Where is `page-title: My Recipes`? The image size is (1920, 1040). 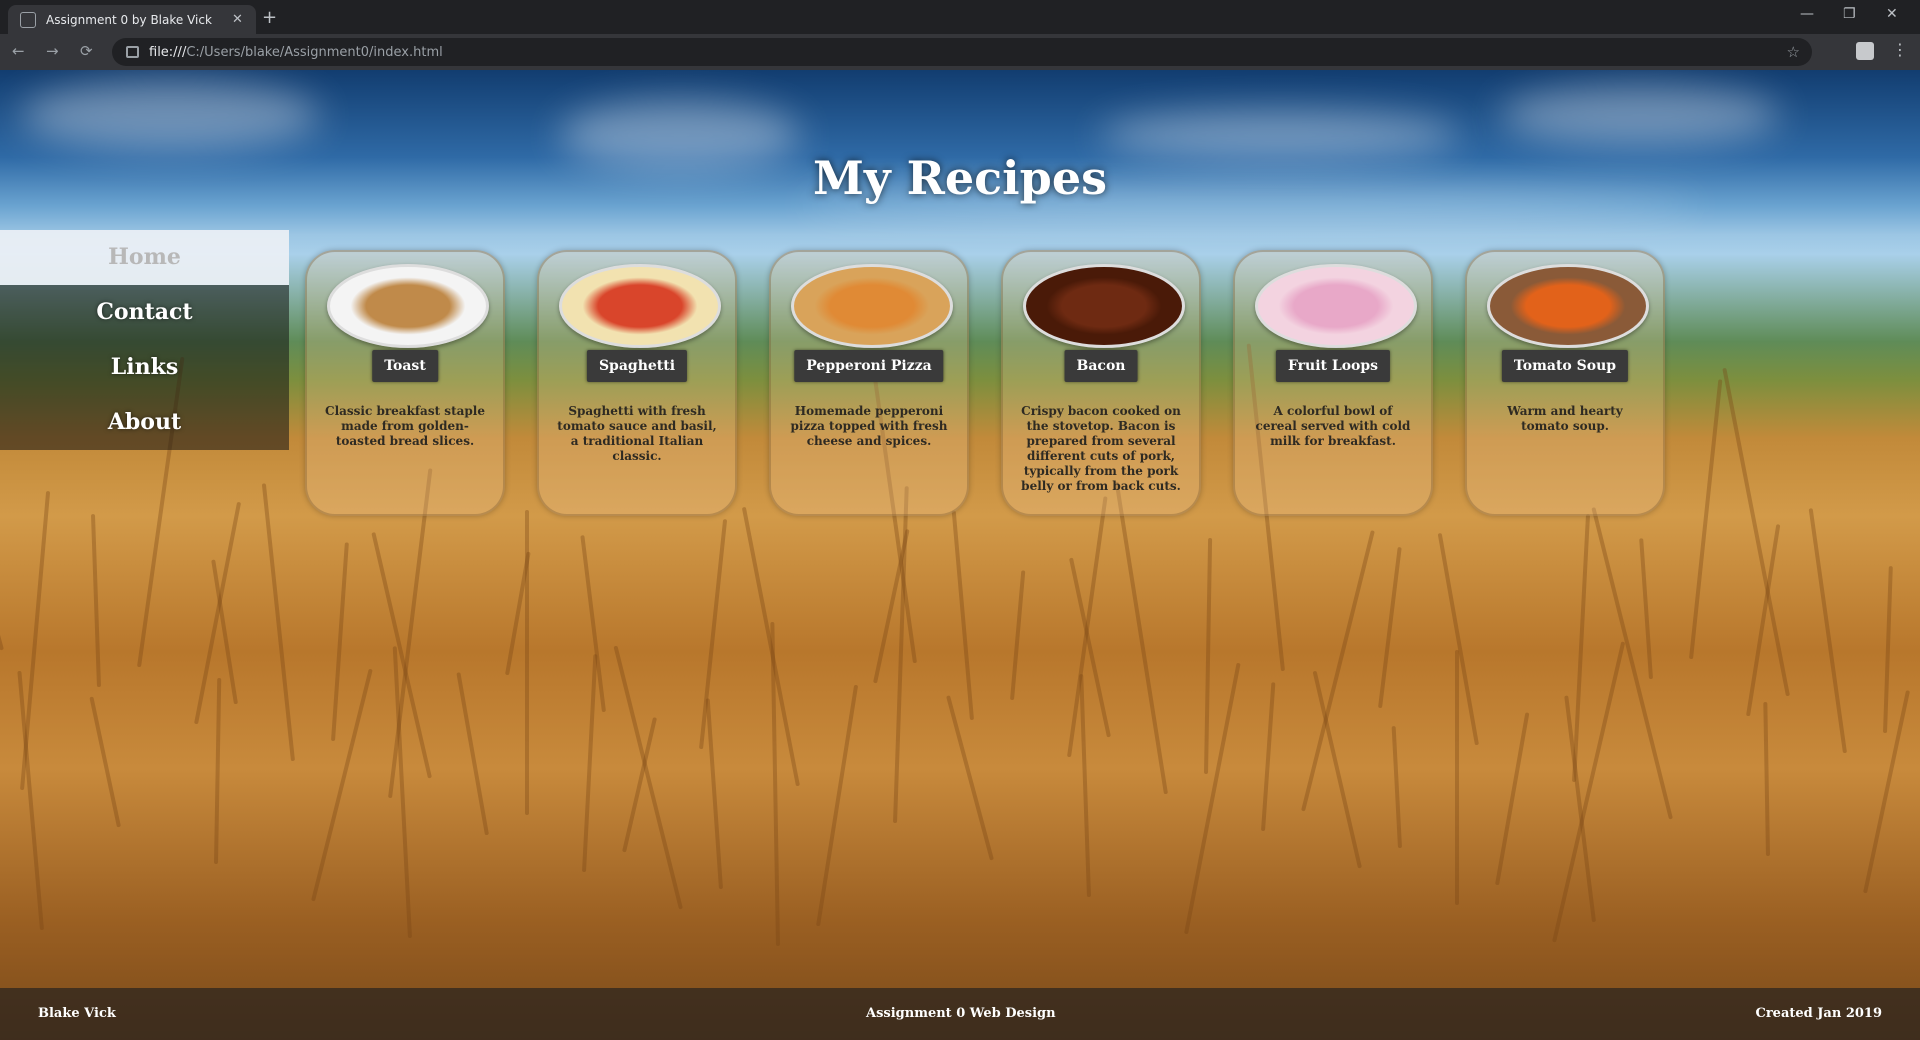 page-title: My Recipes is located at coordinates (960, 177).